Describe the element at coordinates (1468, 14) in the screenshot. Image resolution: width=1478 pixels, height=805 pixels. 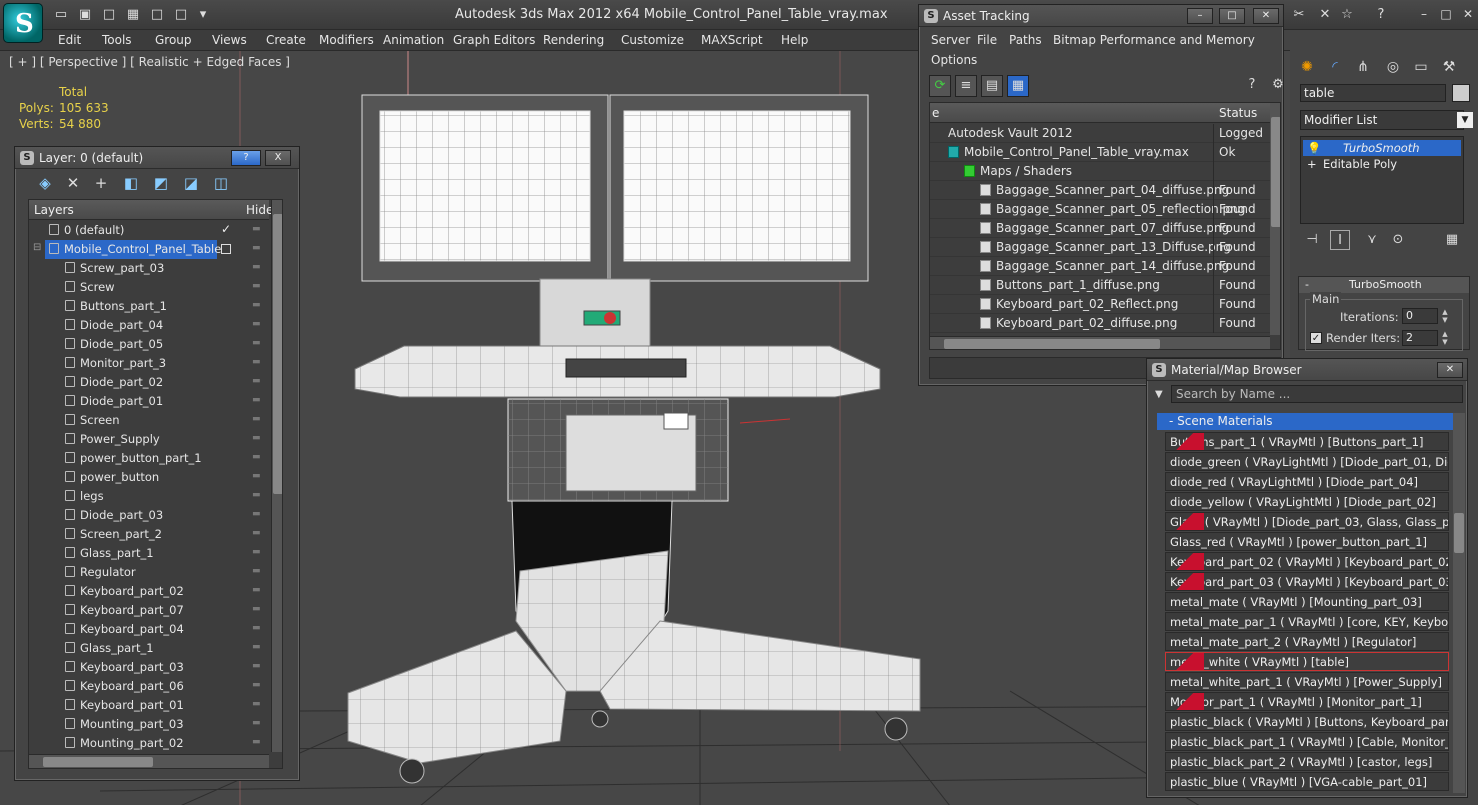
I see `close-icon: ✕` at that location.